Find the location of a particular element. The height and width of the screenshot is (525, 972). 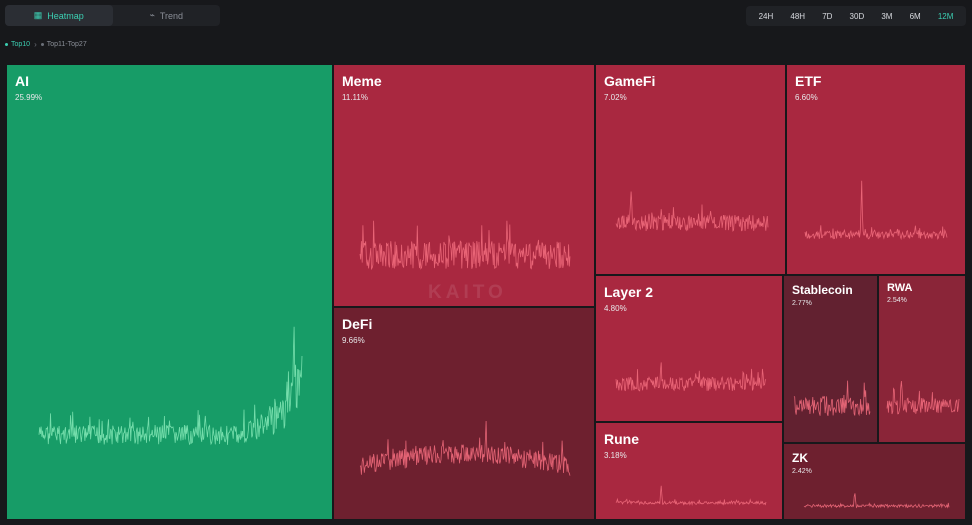

tile-name: ZK is located at coordinates (800, 458).